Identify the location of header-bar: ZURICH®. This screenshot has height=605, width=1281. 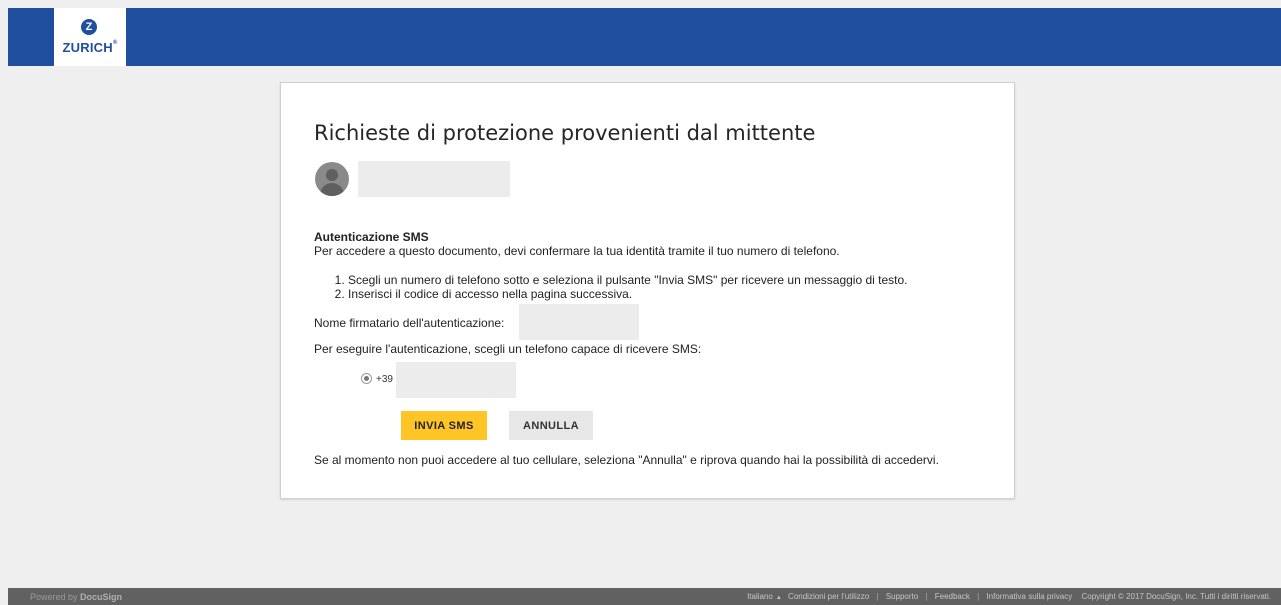
(644, 37).